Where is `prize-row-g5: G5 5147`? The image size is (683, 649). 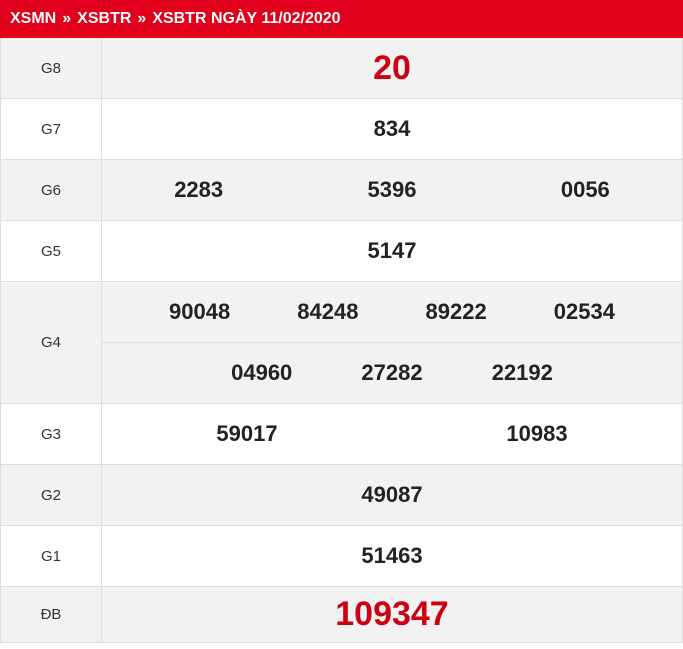
prize-row-g5: G5 5147 is located at coordinates (341, 251).